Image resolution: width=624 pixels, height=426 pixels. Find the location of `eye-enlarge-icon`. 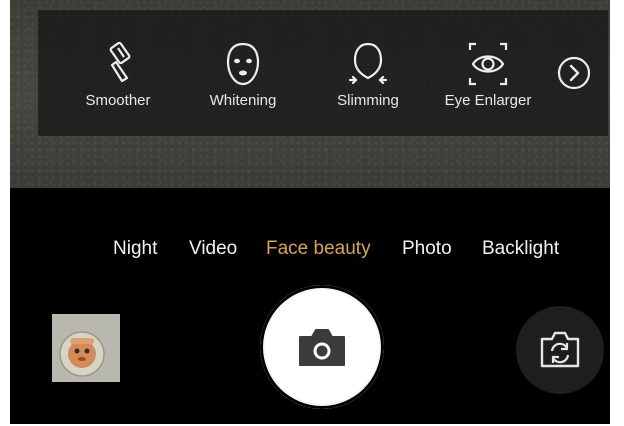

eye-enlarge-icon is located at coordinates (488, 64).